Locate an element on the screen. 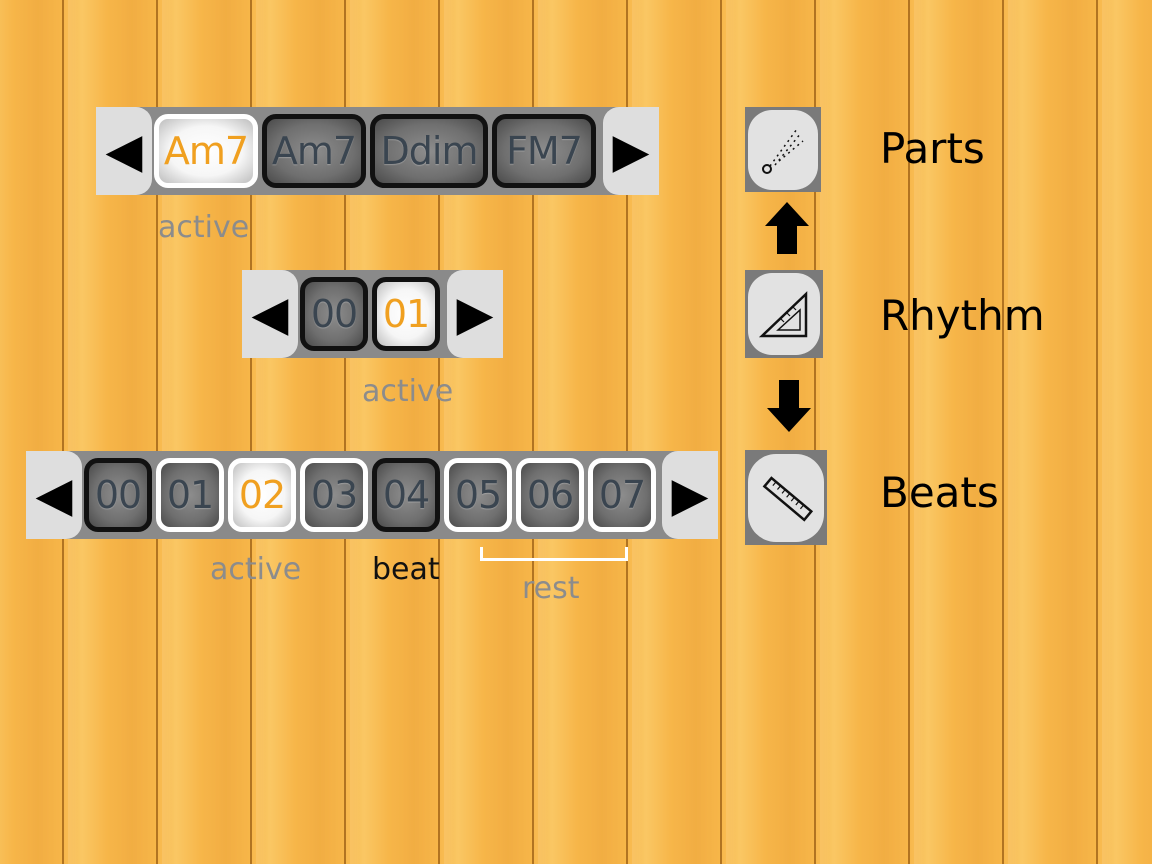  beats-cell-2: 02 is located at coordinates (262, 495).